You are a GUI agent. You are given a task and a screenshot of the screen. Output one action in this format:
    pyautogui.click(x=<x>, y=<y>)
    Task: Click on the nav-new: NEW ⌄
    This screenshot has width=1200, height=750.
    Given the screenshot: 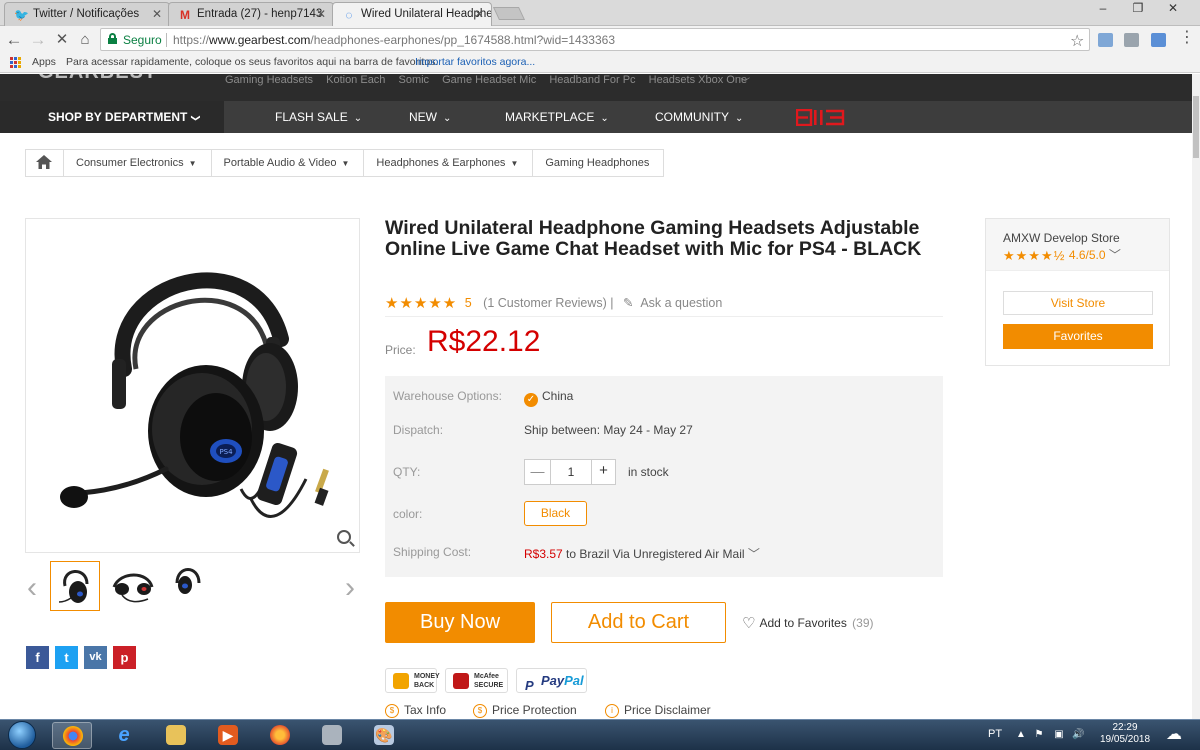 What is the action you would take?
    pyautogui.click(x=430, y=117)
    